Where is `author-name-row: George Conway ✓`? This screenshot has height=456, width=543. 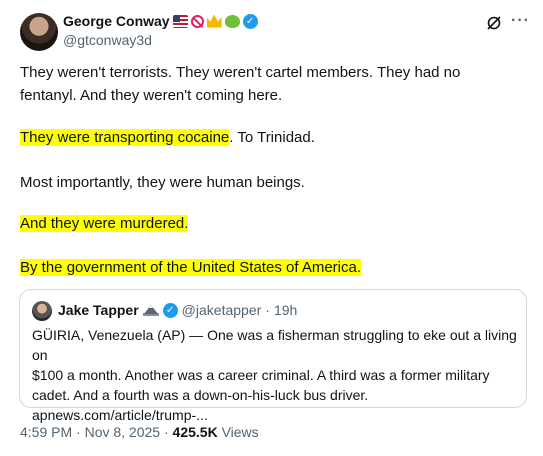 author-name-row: George Conway ✓ is located at coordinates (160, 21).